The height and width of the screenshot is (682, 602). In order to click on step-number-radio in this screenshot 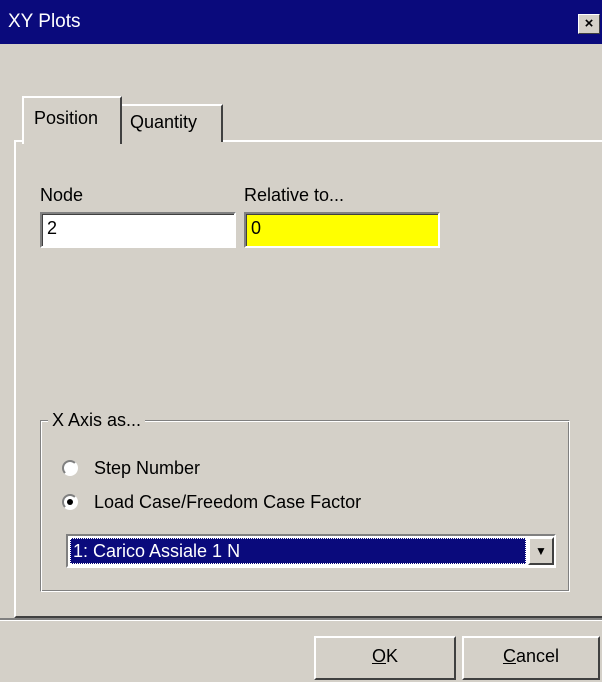, I will do `click(70, 468)`.